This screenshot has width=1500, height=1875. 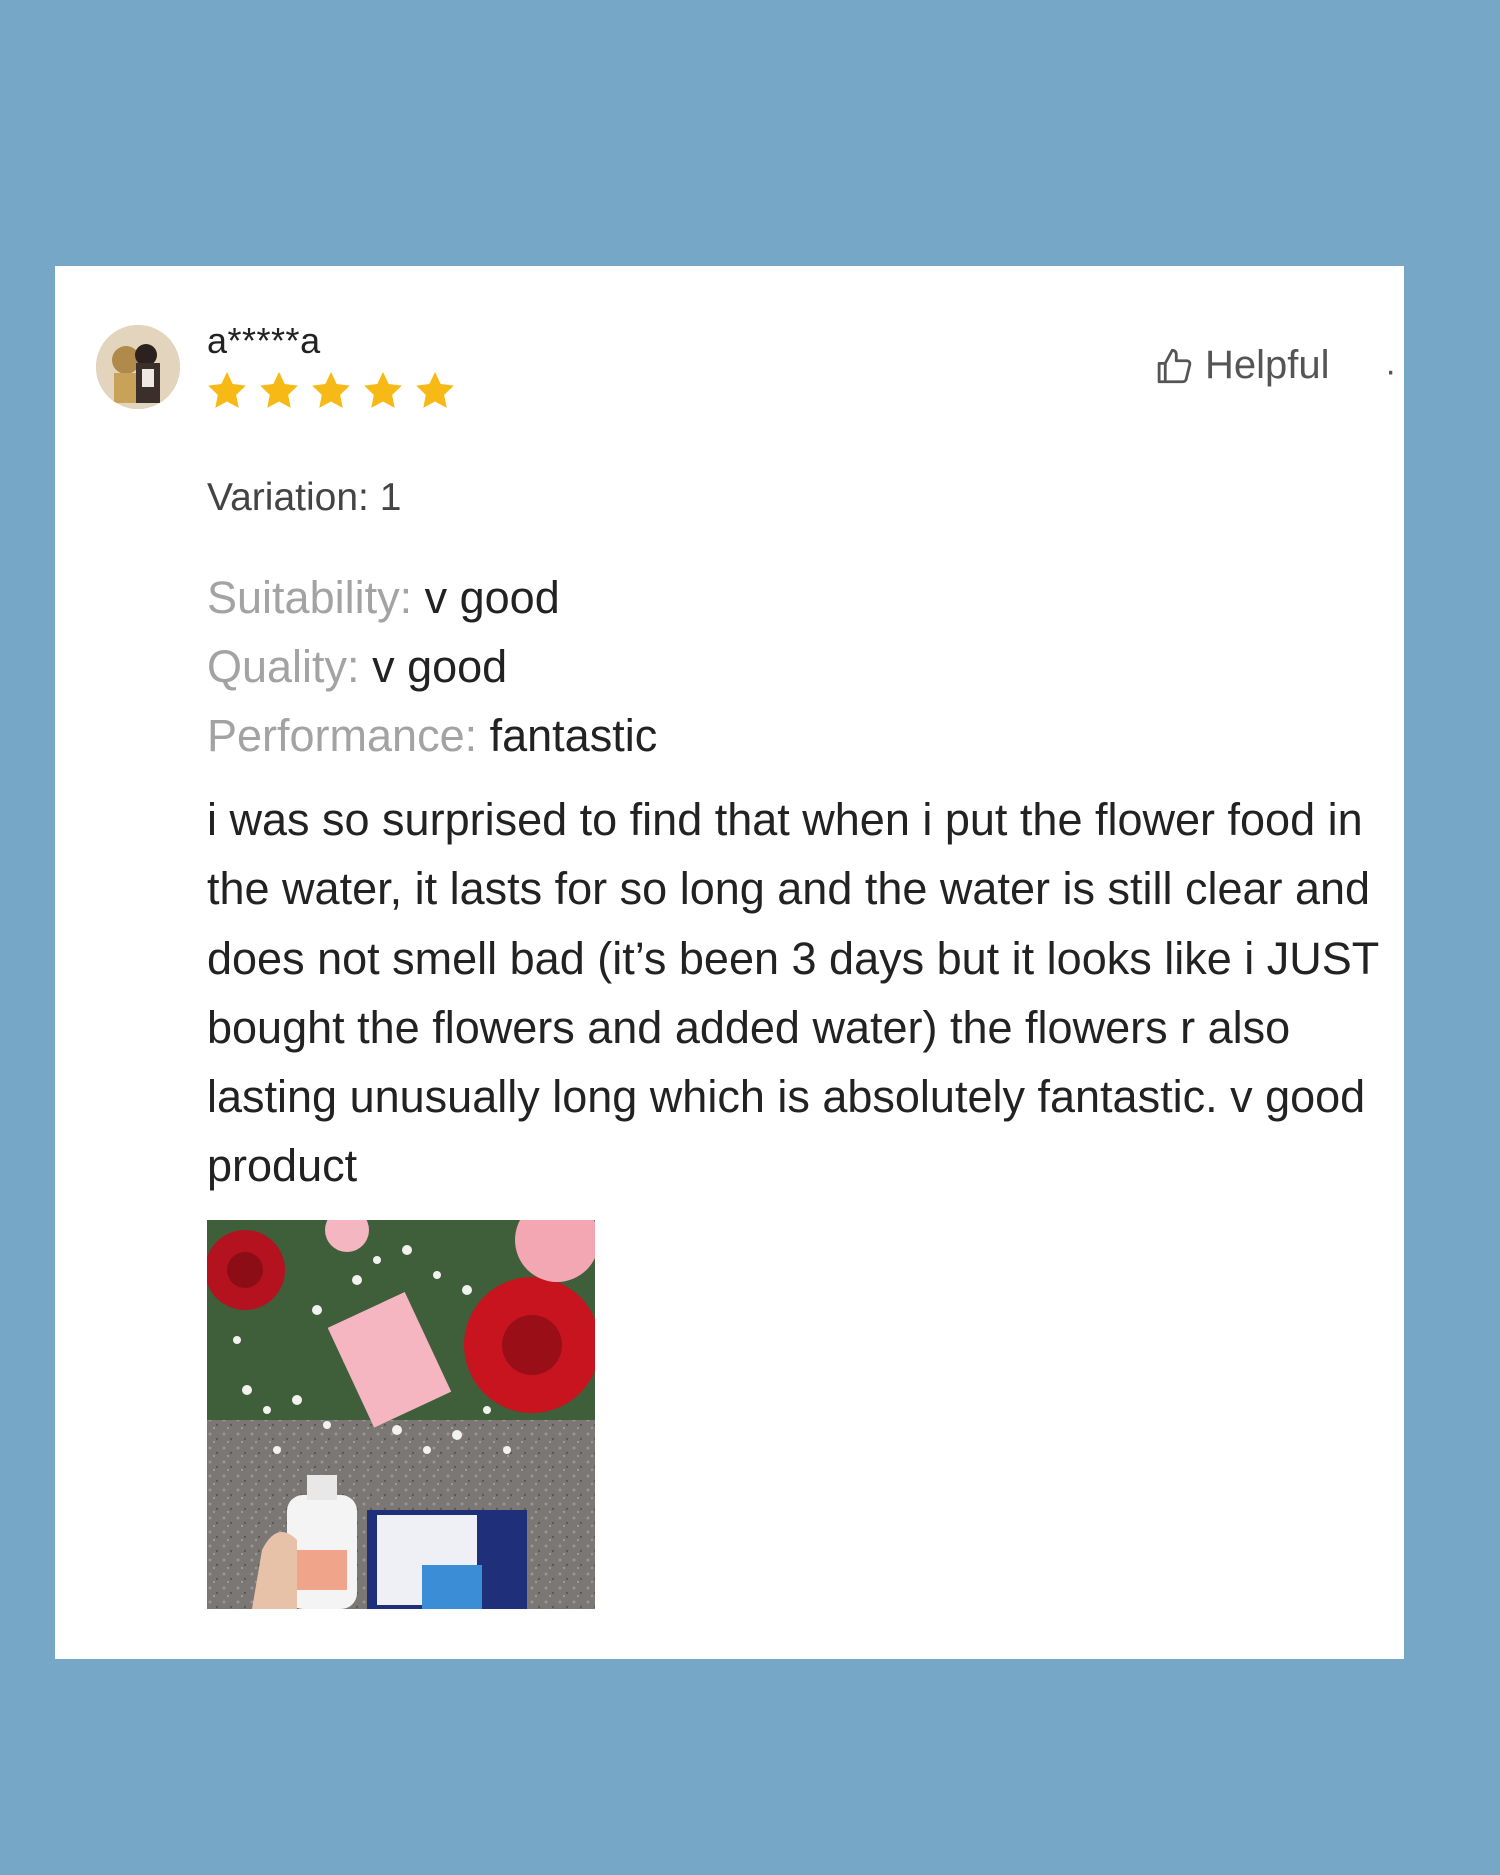 I want to click on helpful-label: Helpful, so click(x=1267, y=365).